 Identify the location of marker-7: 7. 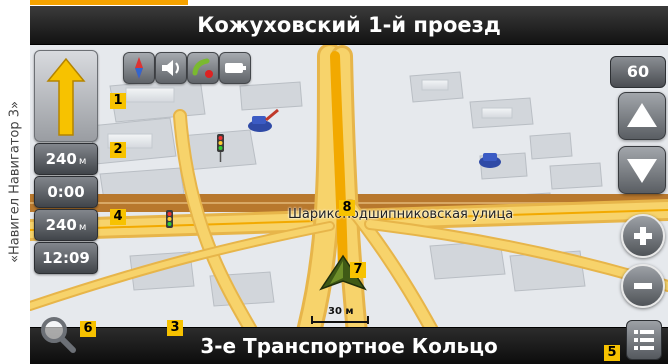
(358, 270).